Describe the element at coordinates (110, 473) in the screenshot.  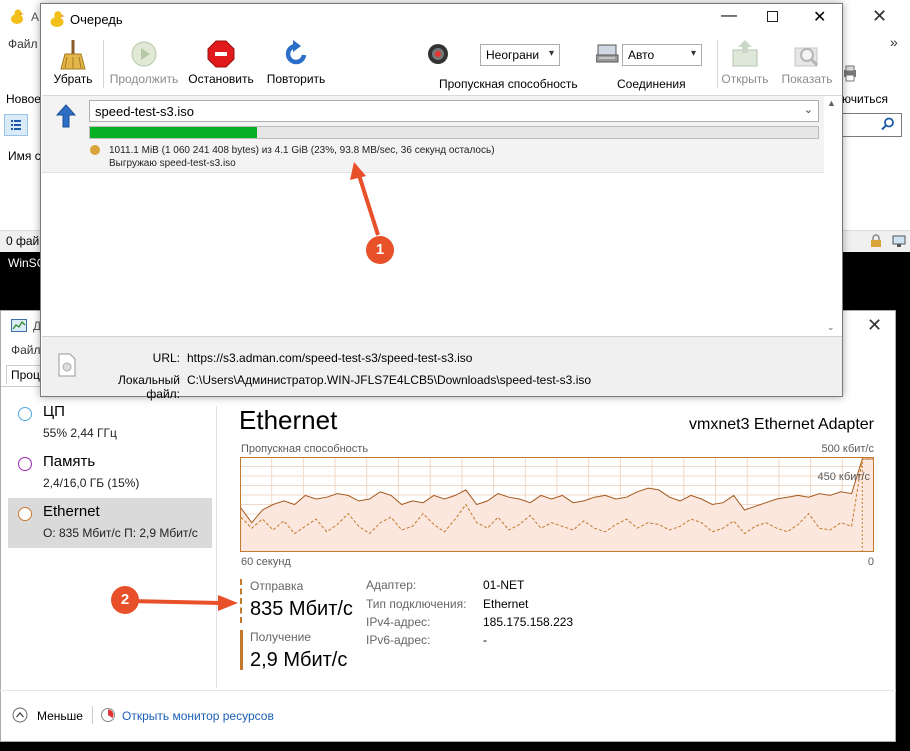
I see `sidebar-item-memory: Память 2,4/16,0 ГБ (15%)` at that location.